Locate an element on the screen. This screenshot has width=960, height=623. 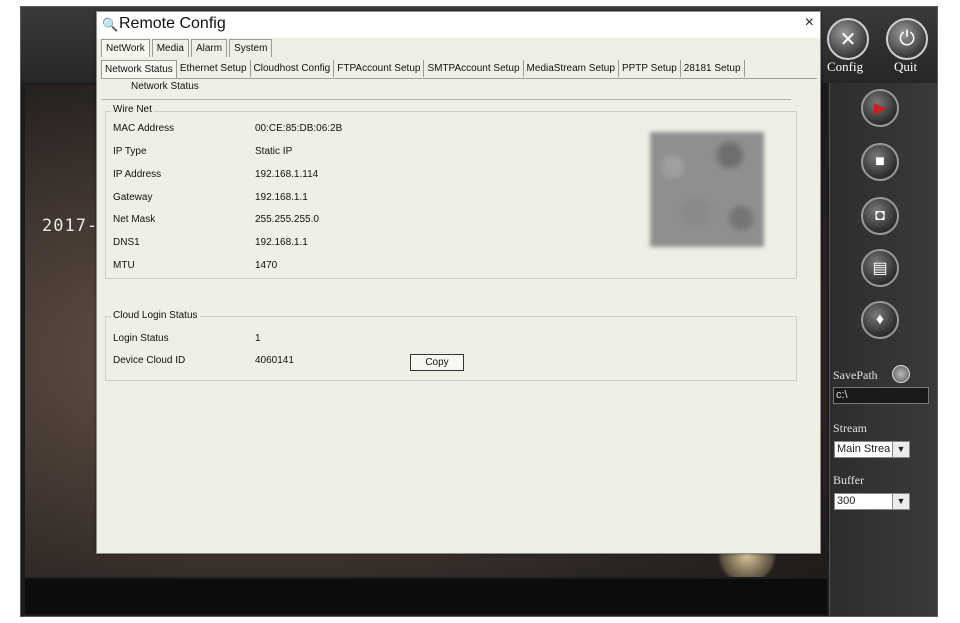
close-icon: × is located at coordinates (809, 23).